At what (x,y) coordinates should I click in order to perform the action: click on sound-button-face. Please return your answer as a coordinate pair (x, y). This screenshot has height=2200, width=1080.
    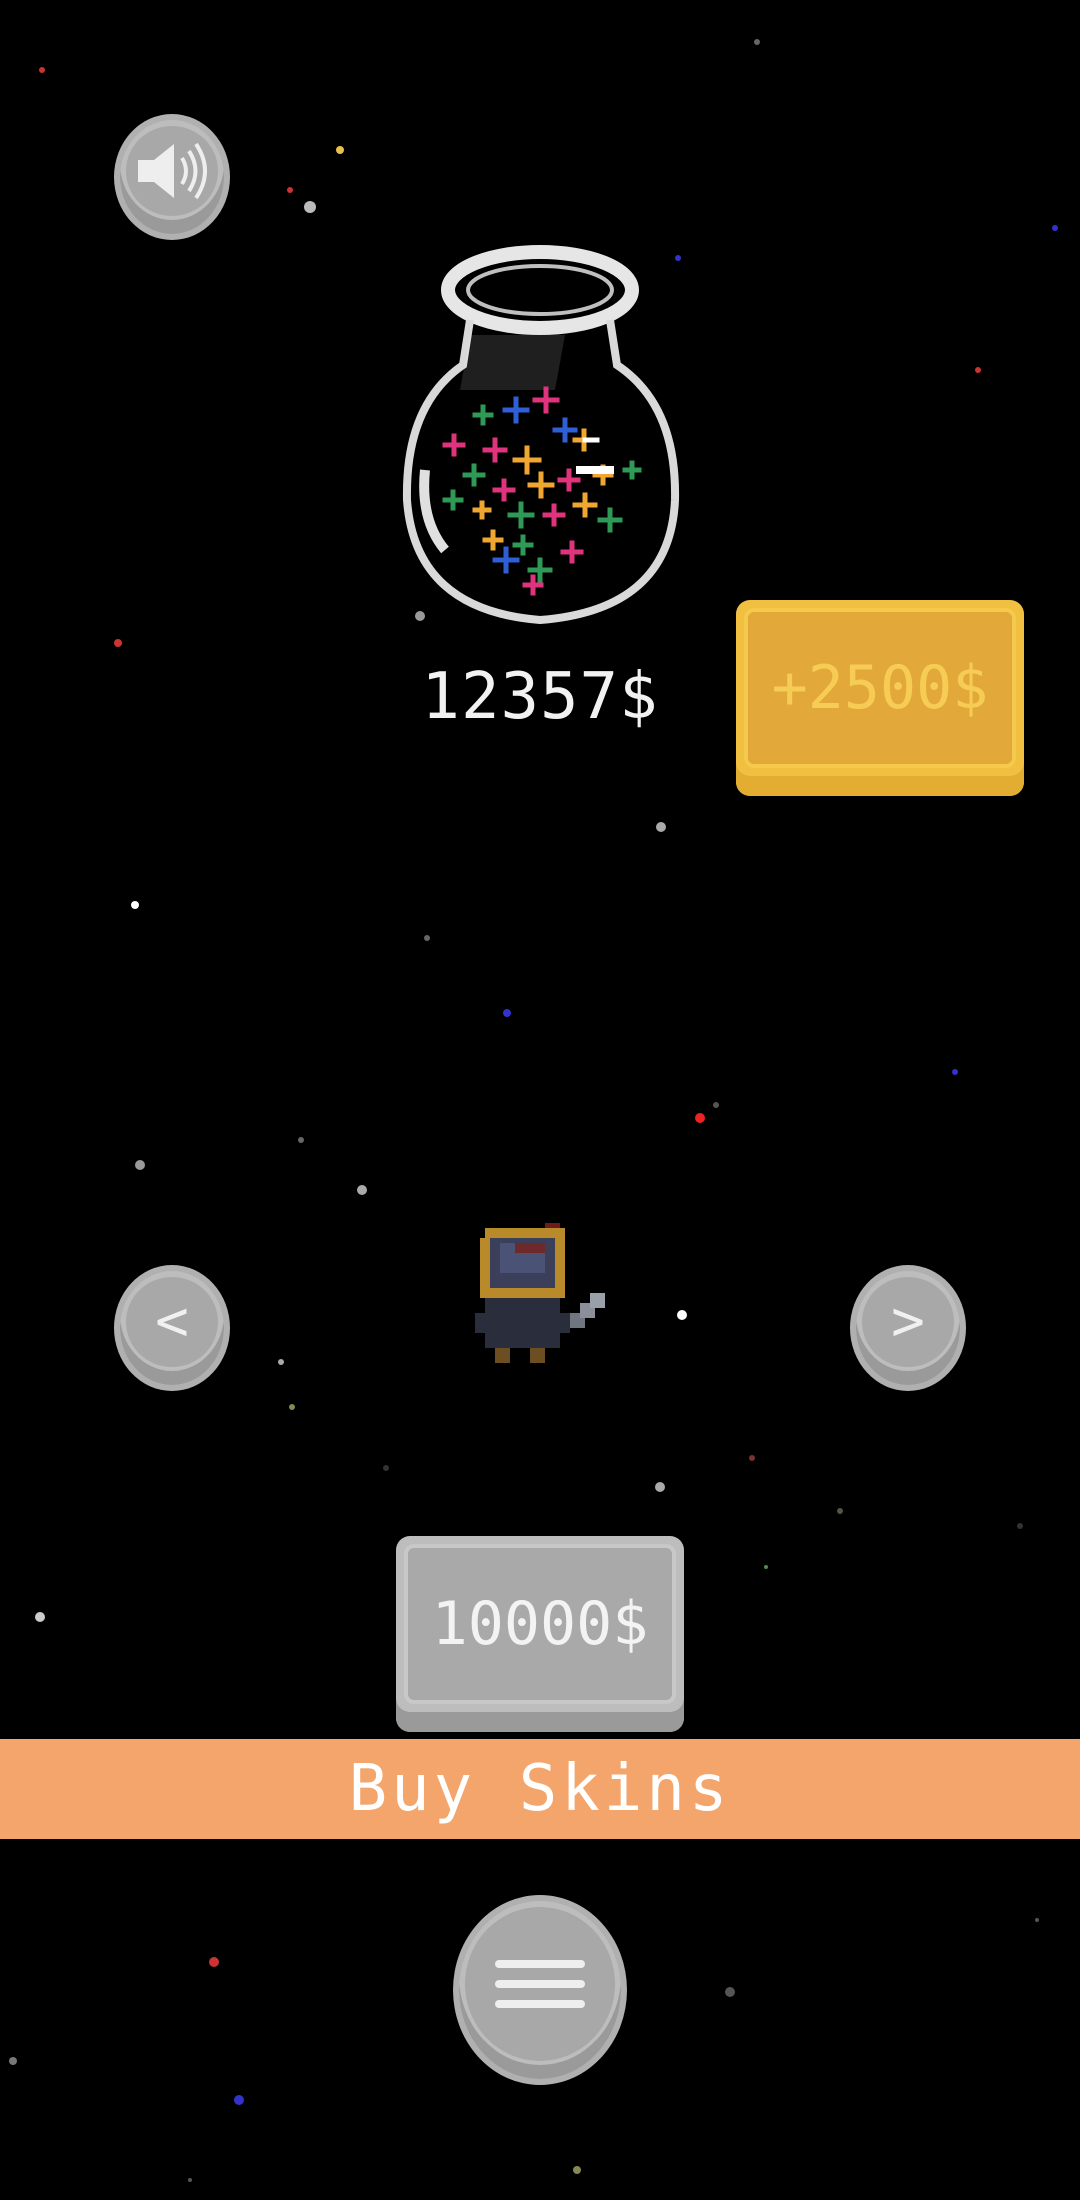
    Looking at the image, I should click on (172, 171).